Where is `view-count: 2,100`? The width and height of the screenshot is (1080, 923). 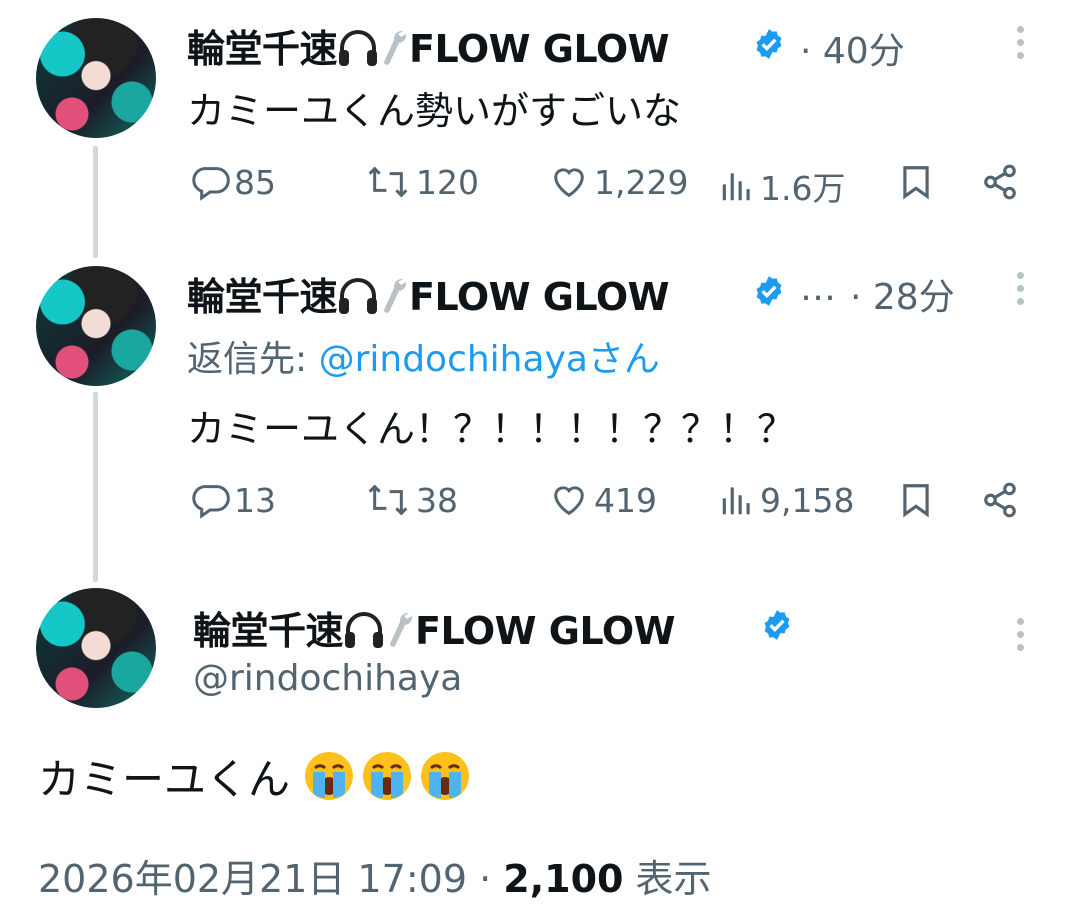
view-count: 2,100 is located at coordinates (563, 879).